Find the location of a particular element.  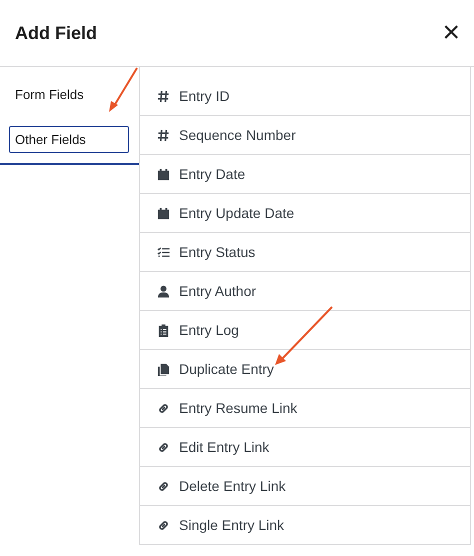

field-item: Entry Author is located at coordinates (305, 291).